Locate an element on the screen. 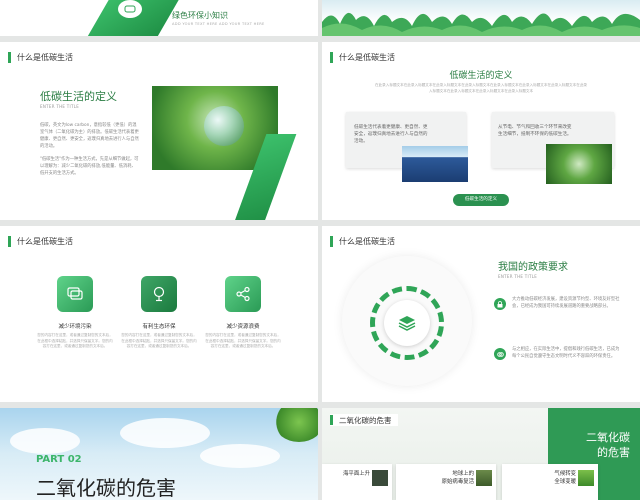 The height and width of the screenshot is (500, 640). section-header: 二氧化碳的危害 is located at coordinates (364, 420).